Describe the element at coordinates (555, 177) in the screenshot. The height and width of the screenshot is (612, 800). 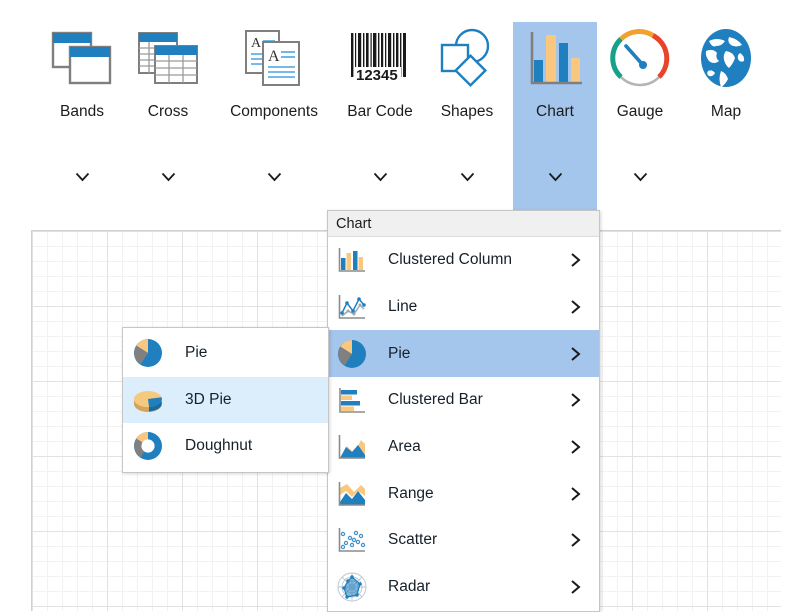
I see `chart-dropdown-chevron` at that location.